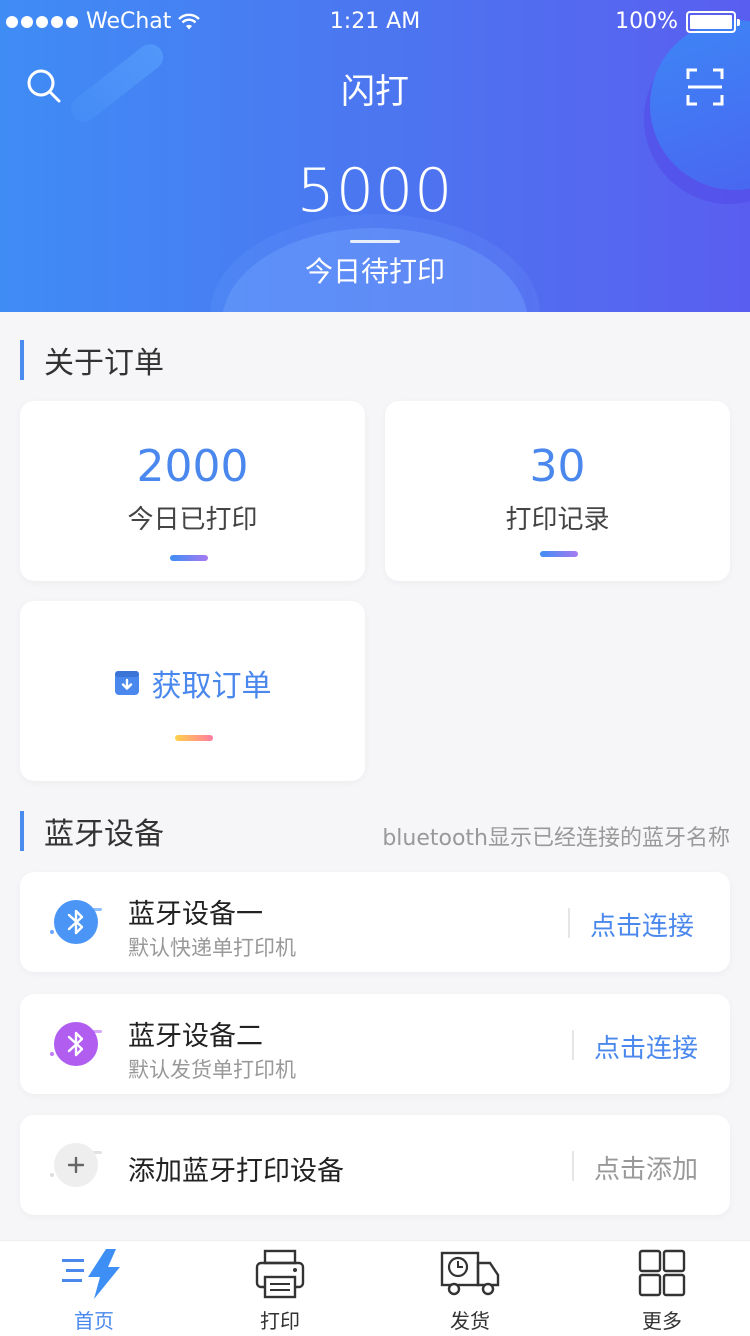 Image resolution: width=750 pixels, height=1336 pixels. I want to click on bluetooth-section-header: 蓝牙设备, so click(92, 831).